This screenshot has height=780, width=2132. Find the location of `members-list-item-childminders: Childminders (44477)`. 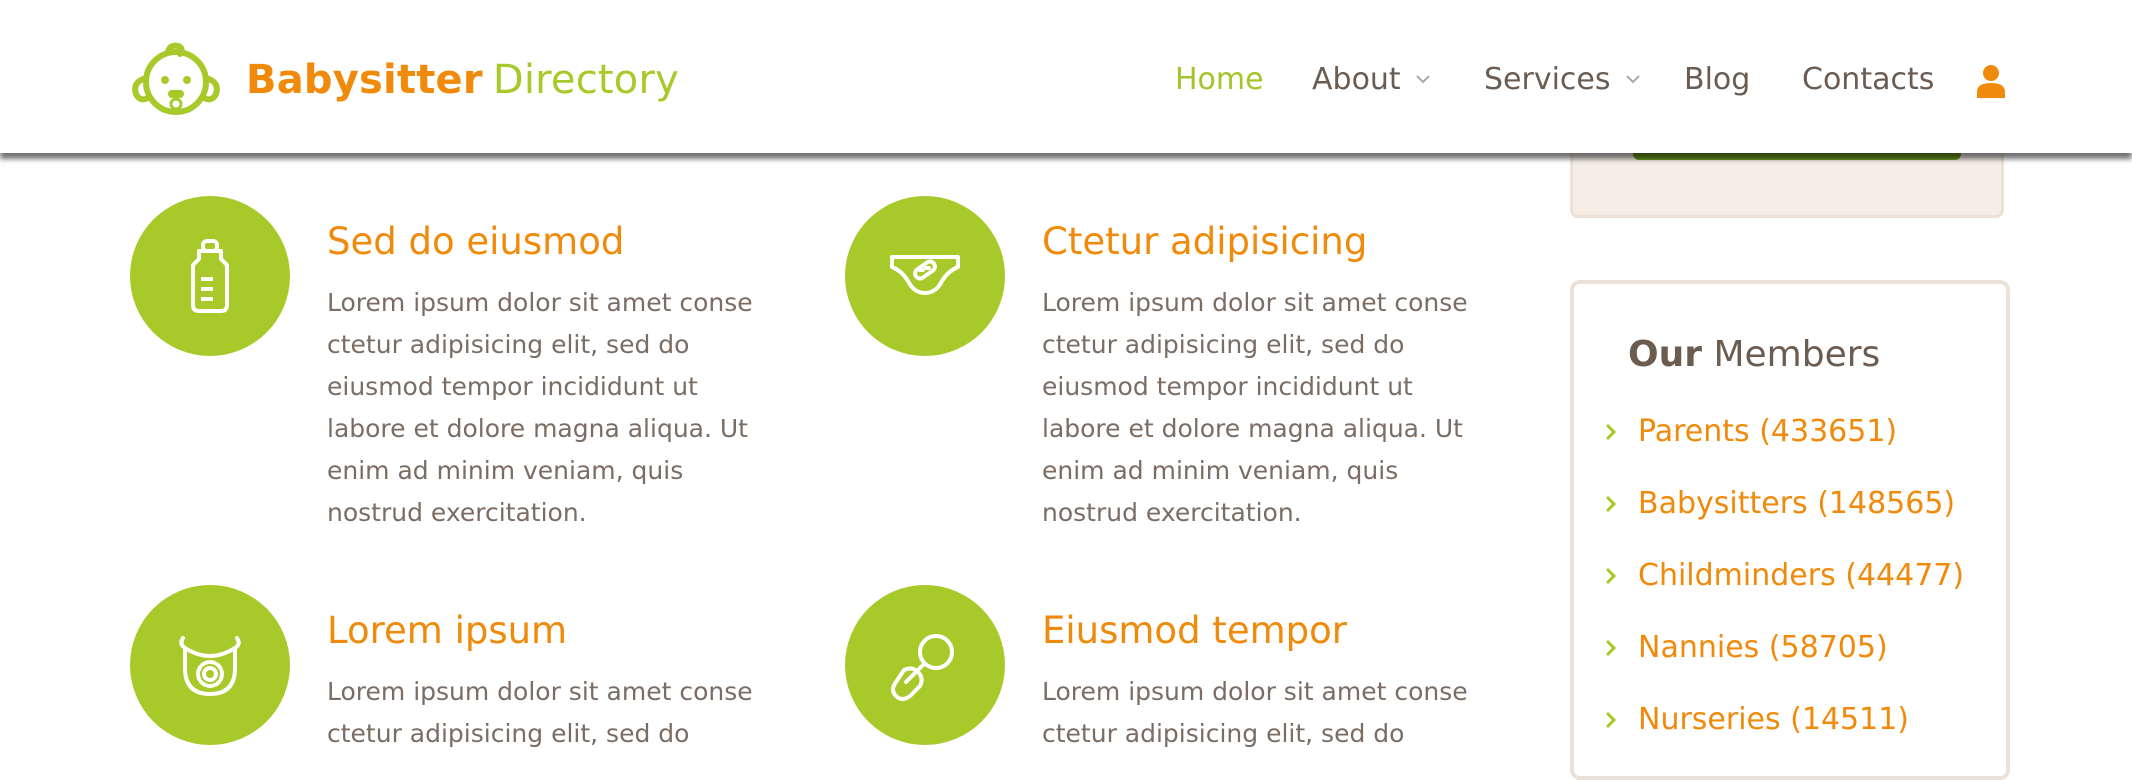

members-list-item-childminders: Childminders (44477) is located at coordinates (1784, 594).